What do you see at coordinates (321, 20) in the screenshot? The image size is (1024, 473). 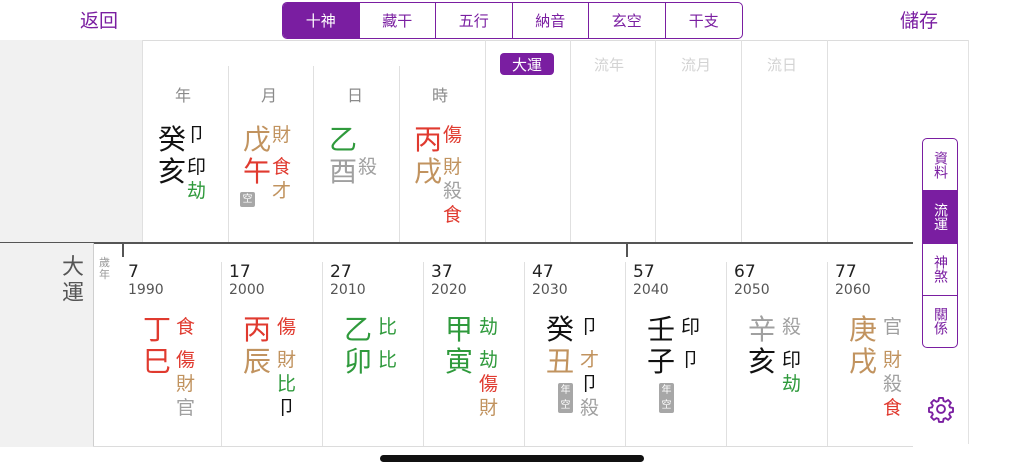 I see `tab-shishen: 十神` at bounding box center [321, 20].